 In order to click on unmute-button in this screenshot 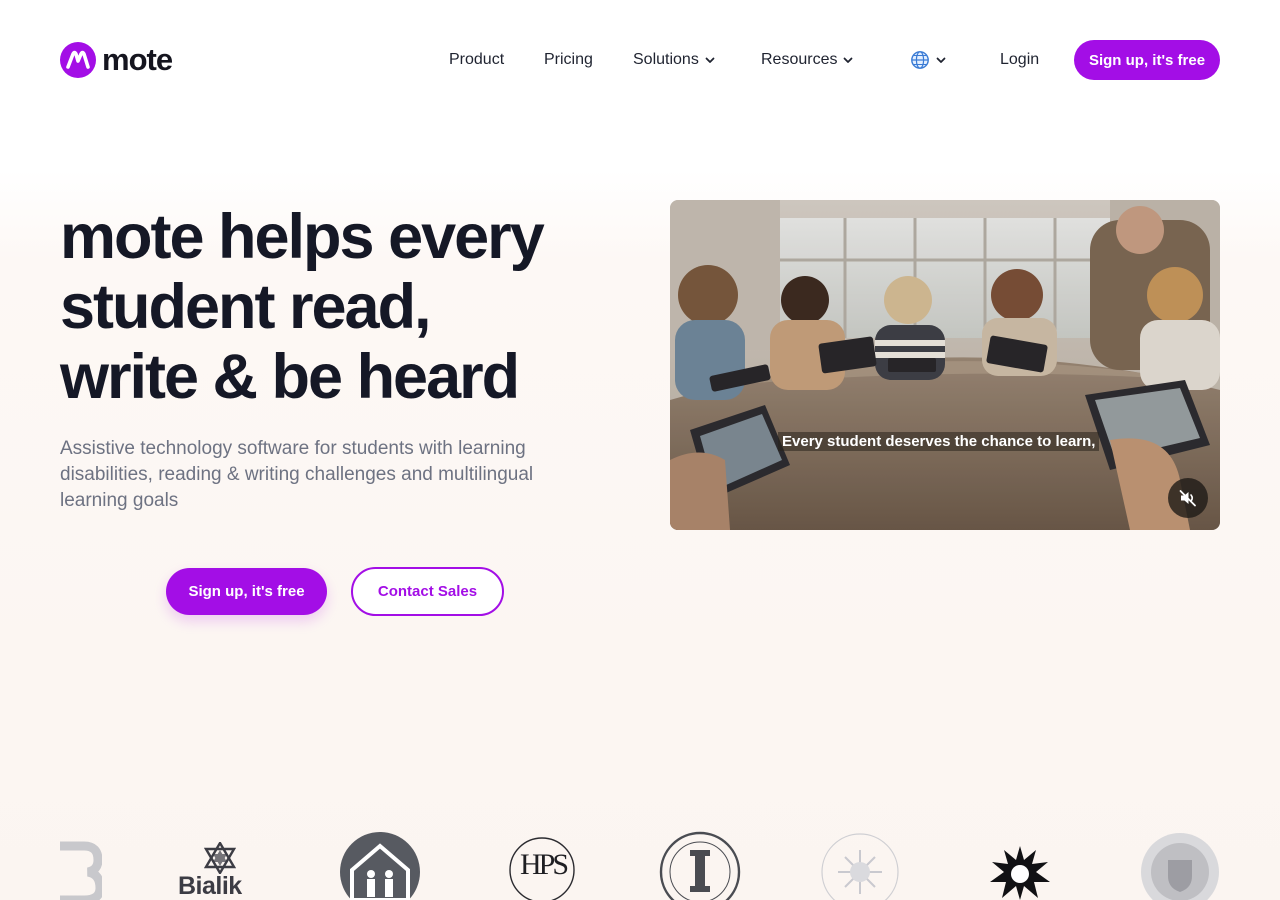, I will do `click(1188, 498)`.